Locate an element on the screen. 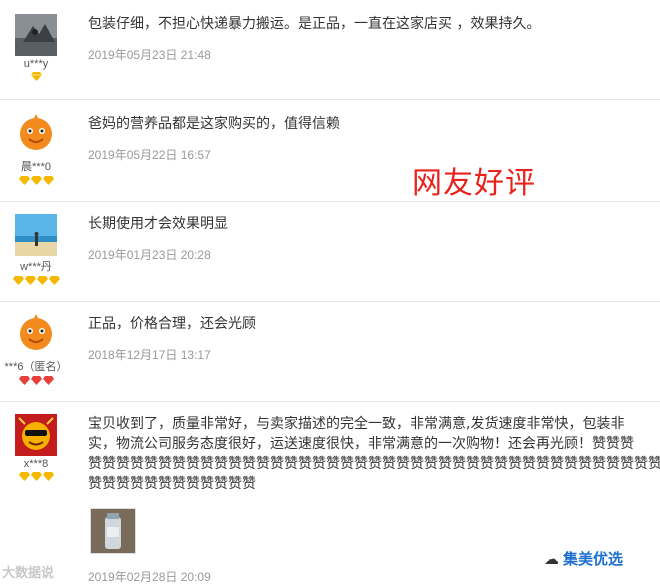  review-content: 长期使用才会效果明显 is located at coordinates (158, 224).